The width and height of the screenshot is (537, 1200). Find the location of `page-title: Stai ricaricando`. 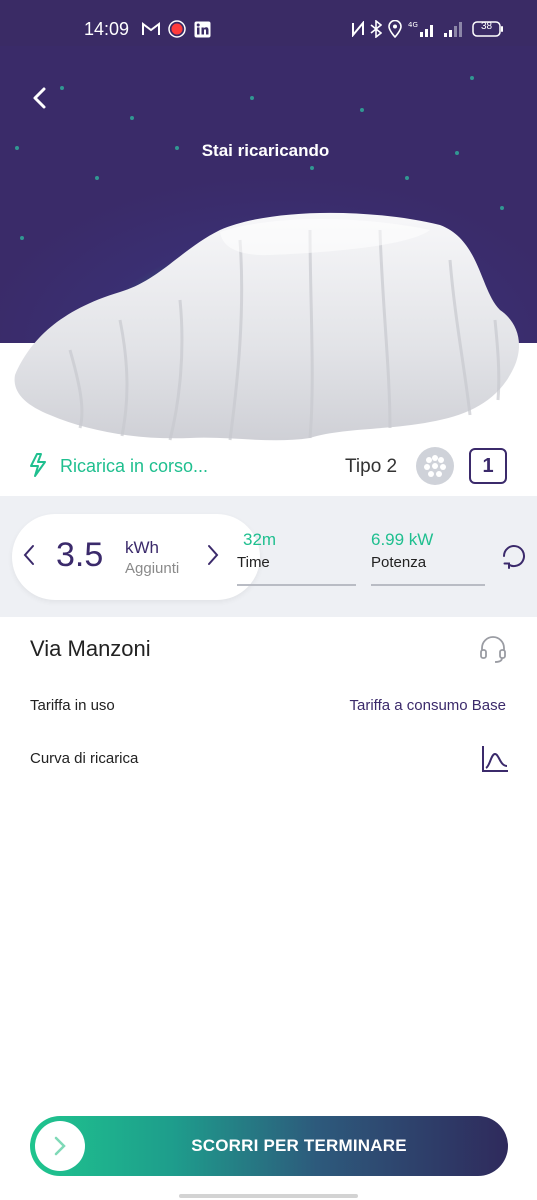

page-title: Stai ricaricando is located at coordinates (265, 150).